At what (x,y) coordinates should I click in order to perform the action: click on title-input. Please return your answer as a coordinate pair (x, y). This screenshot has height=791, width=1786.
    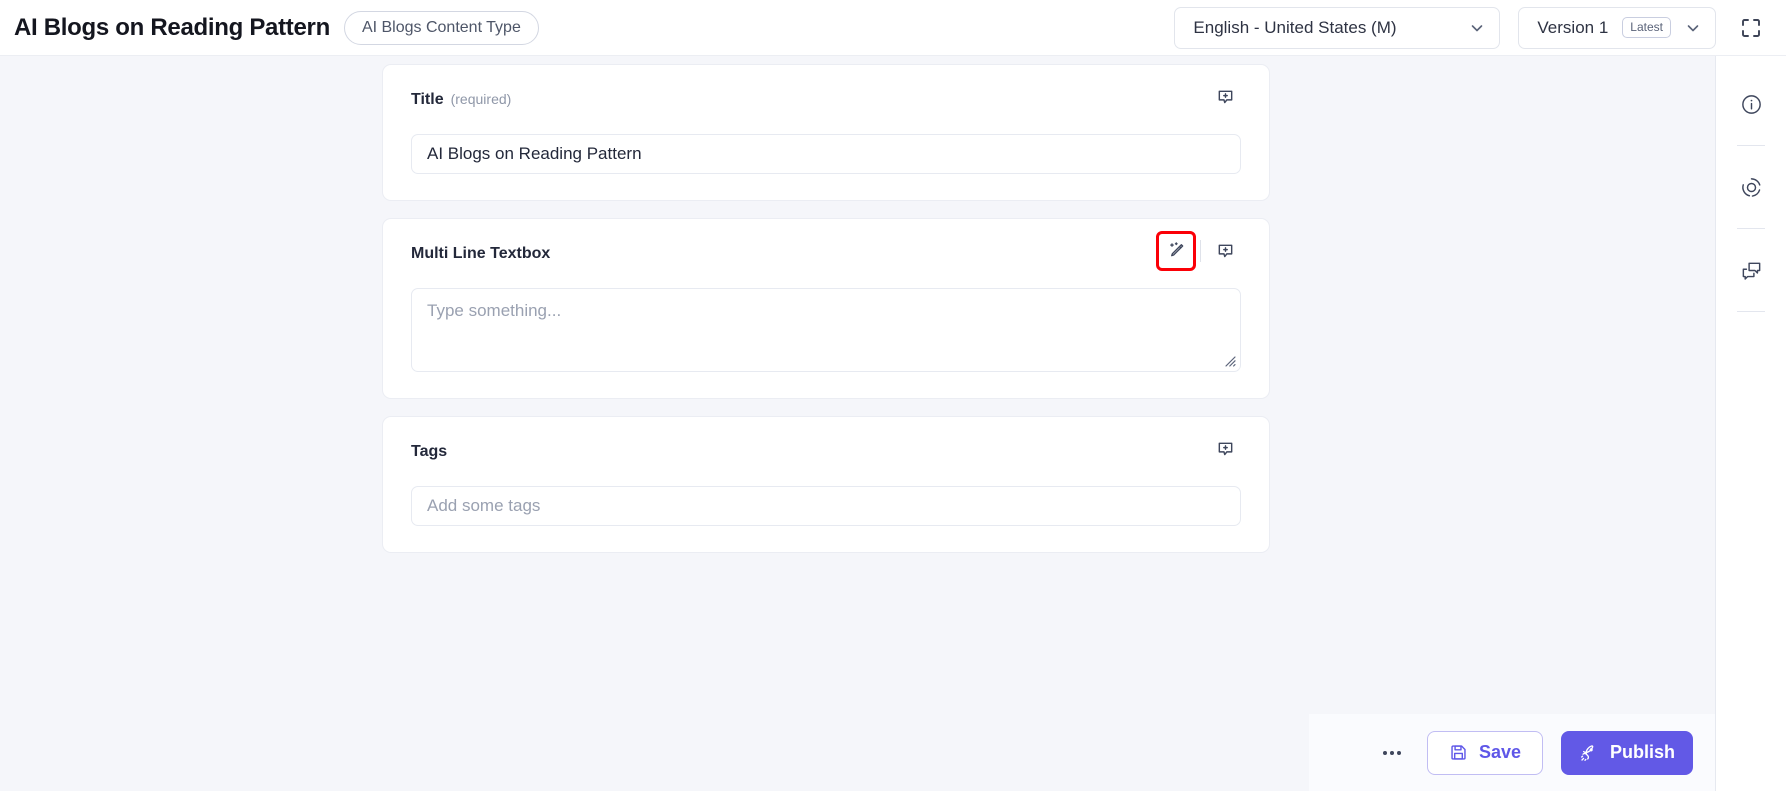
    Looking at the image, I should click on (826, 154).